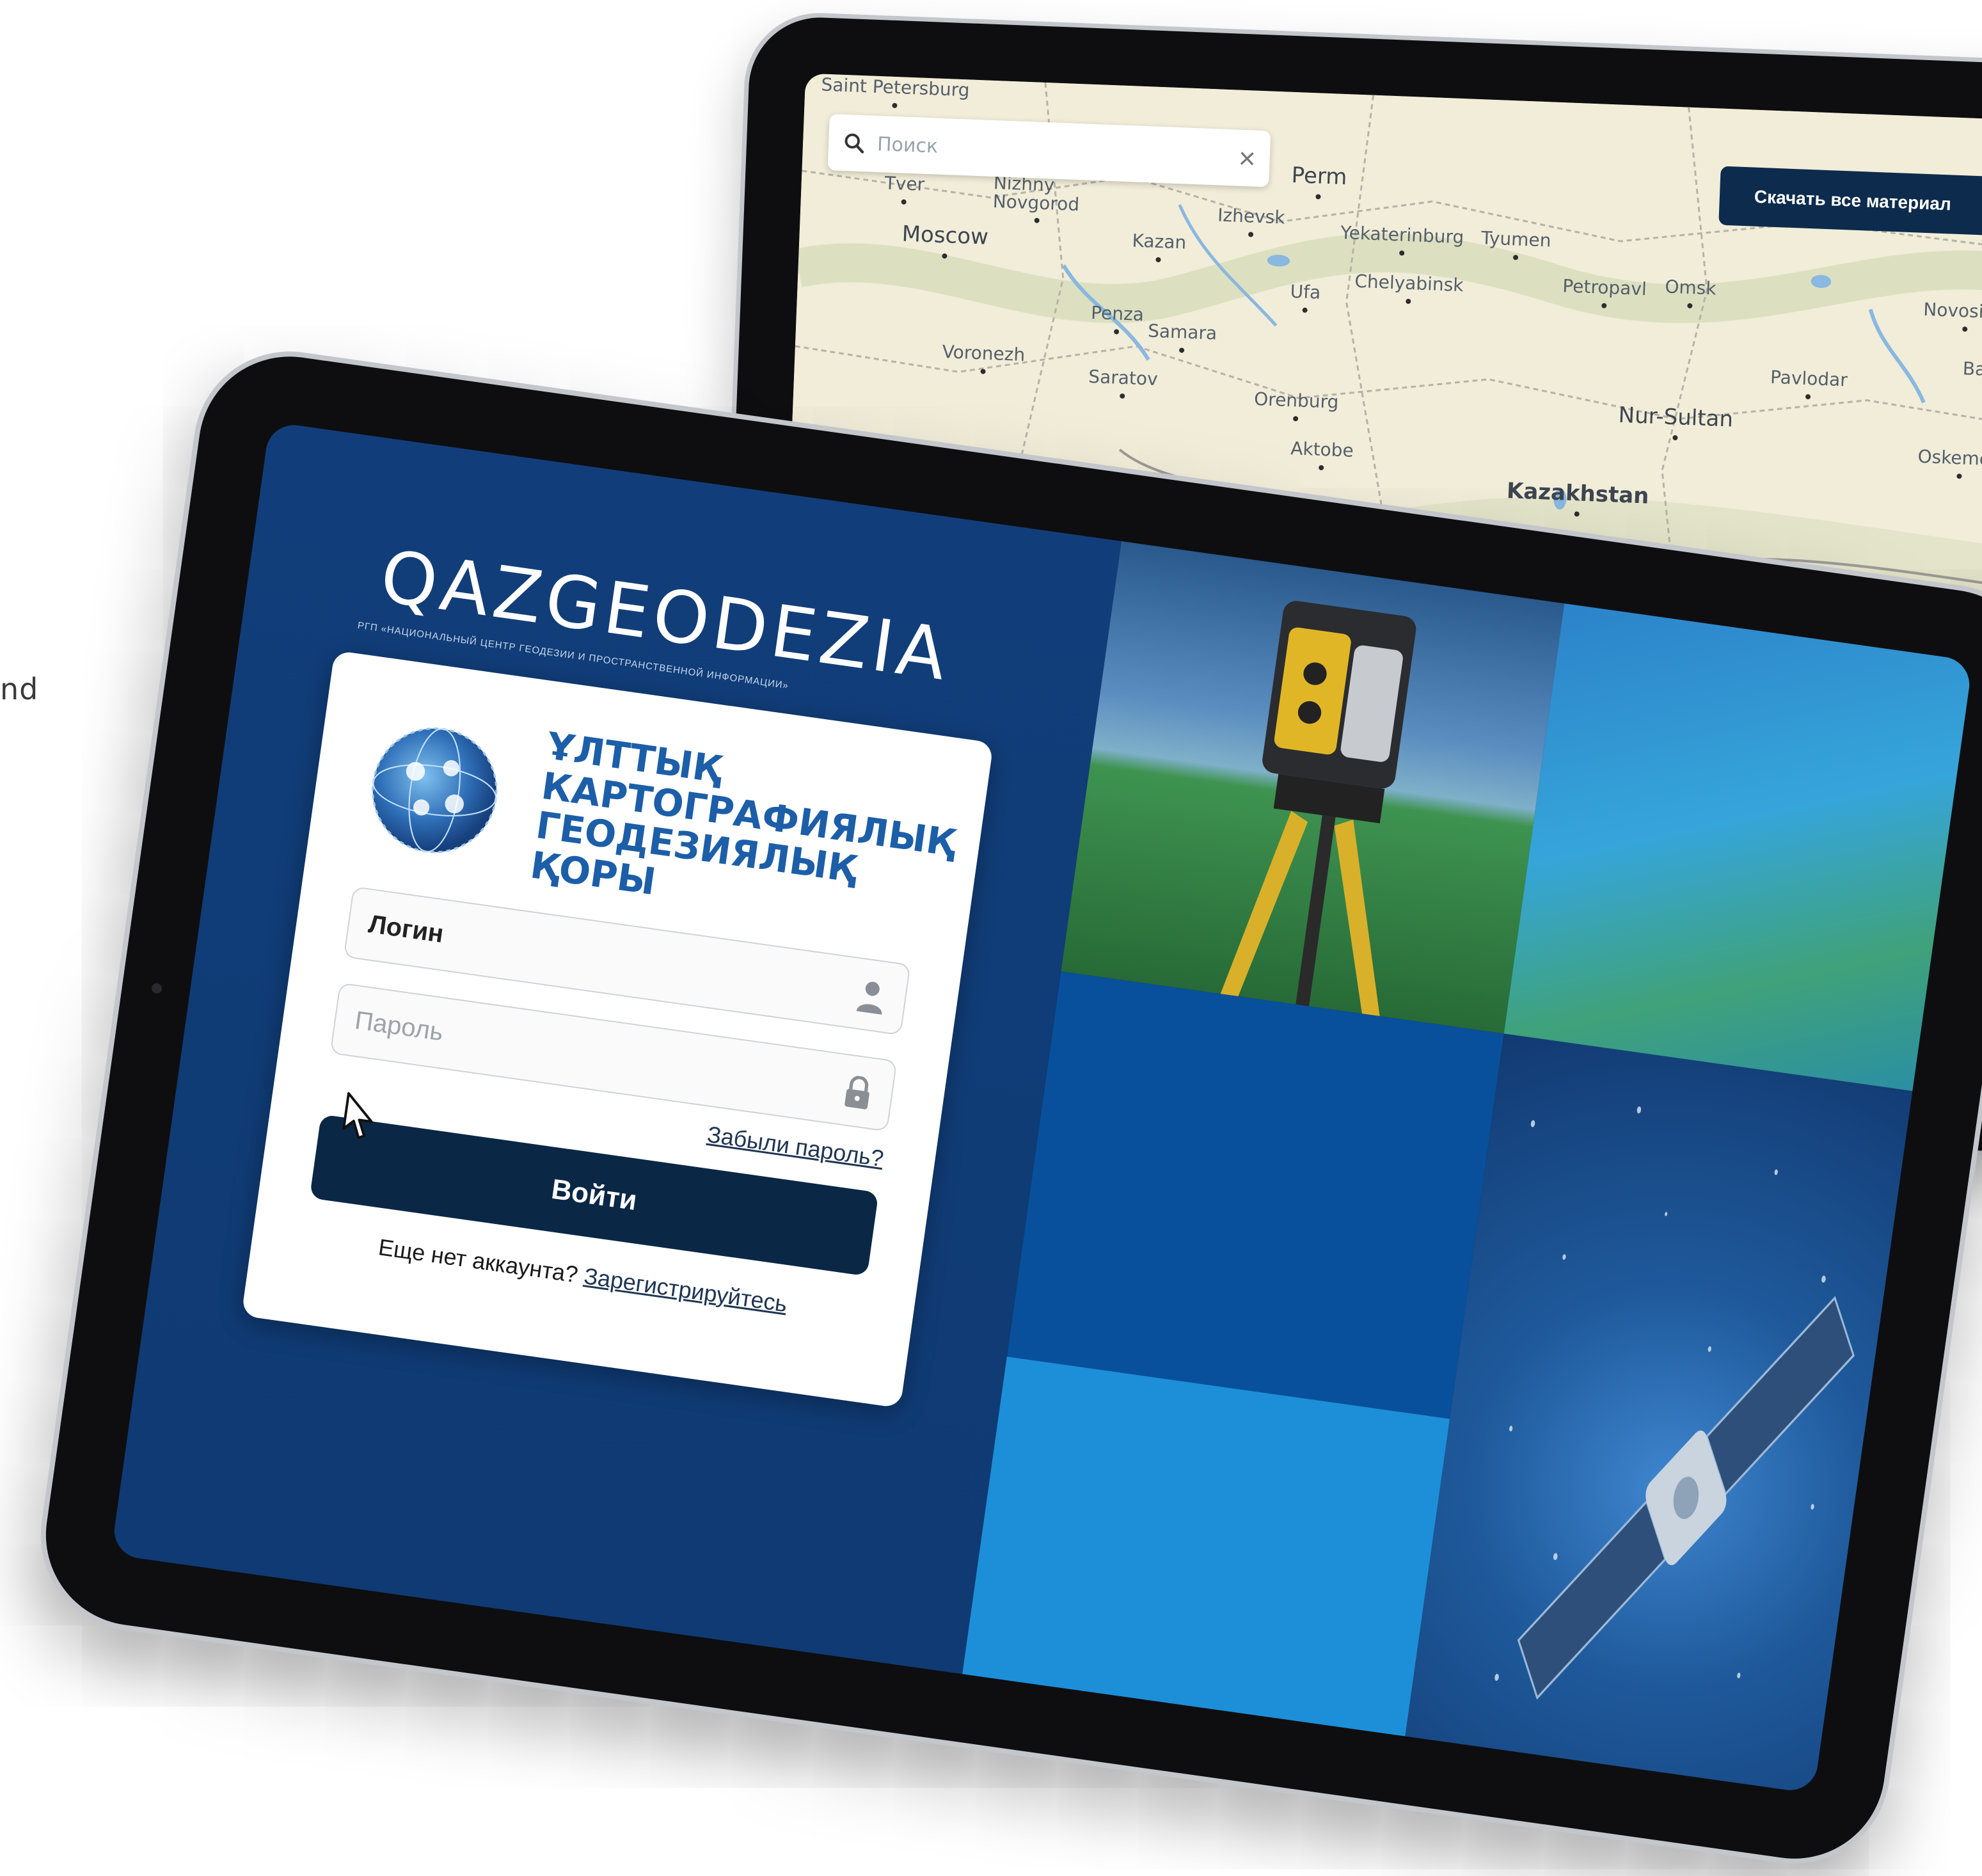 The height and width of the screenshot is (1876, 1982). Describe the element at coordinates (1123, 378) in the screenshot. I see `map-label-saratov: Saratov` at that location.